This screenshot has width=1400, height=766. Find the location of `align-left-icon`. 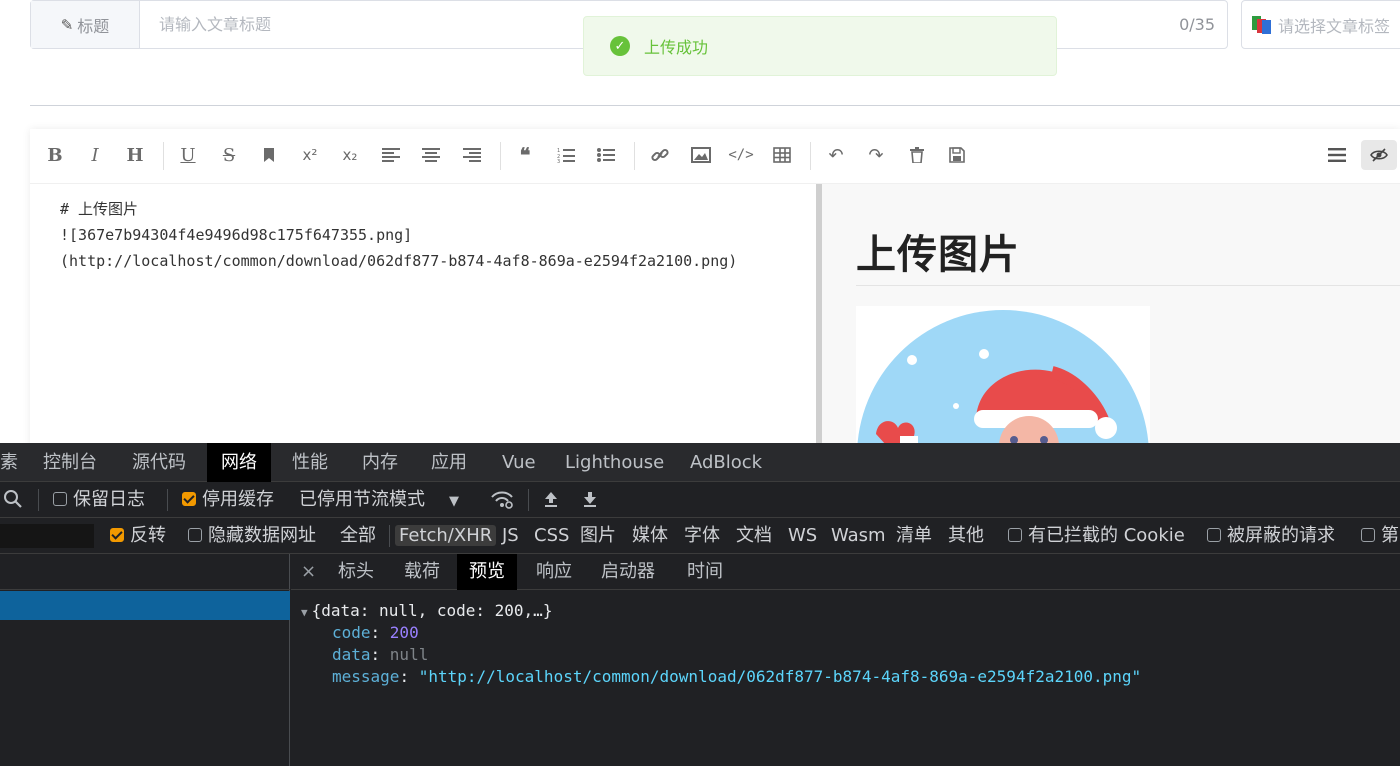

align-left-icon is located at coordinates (391, 155).